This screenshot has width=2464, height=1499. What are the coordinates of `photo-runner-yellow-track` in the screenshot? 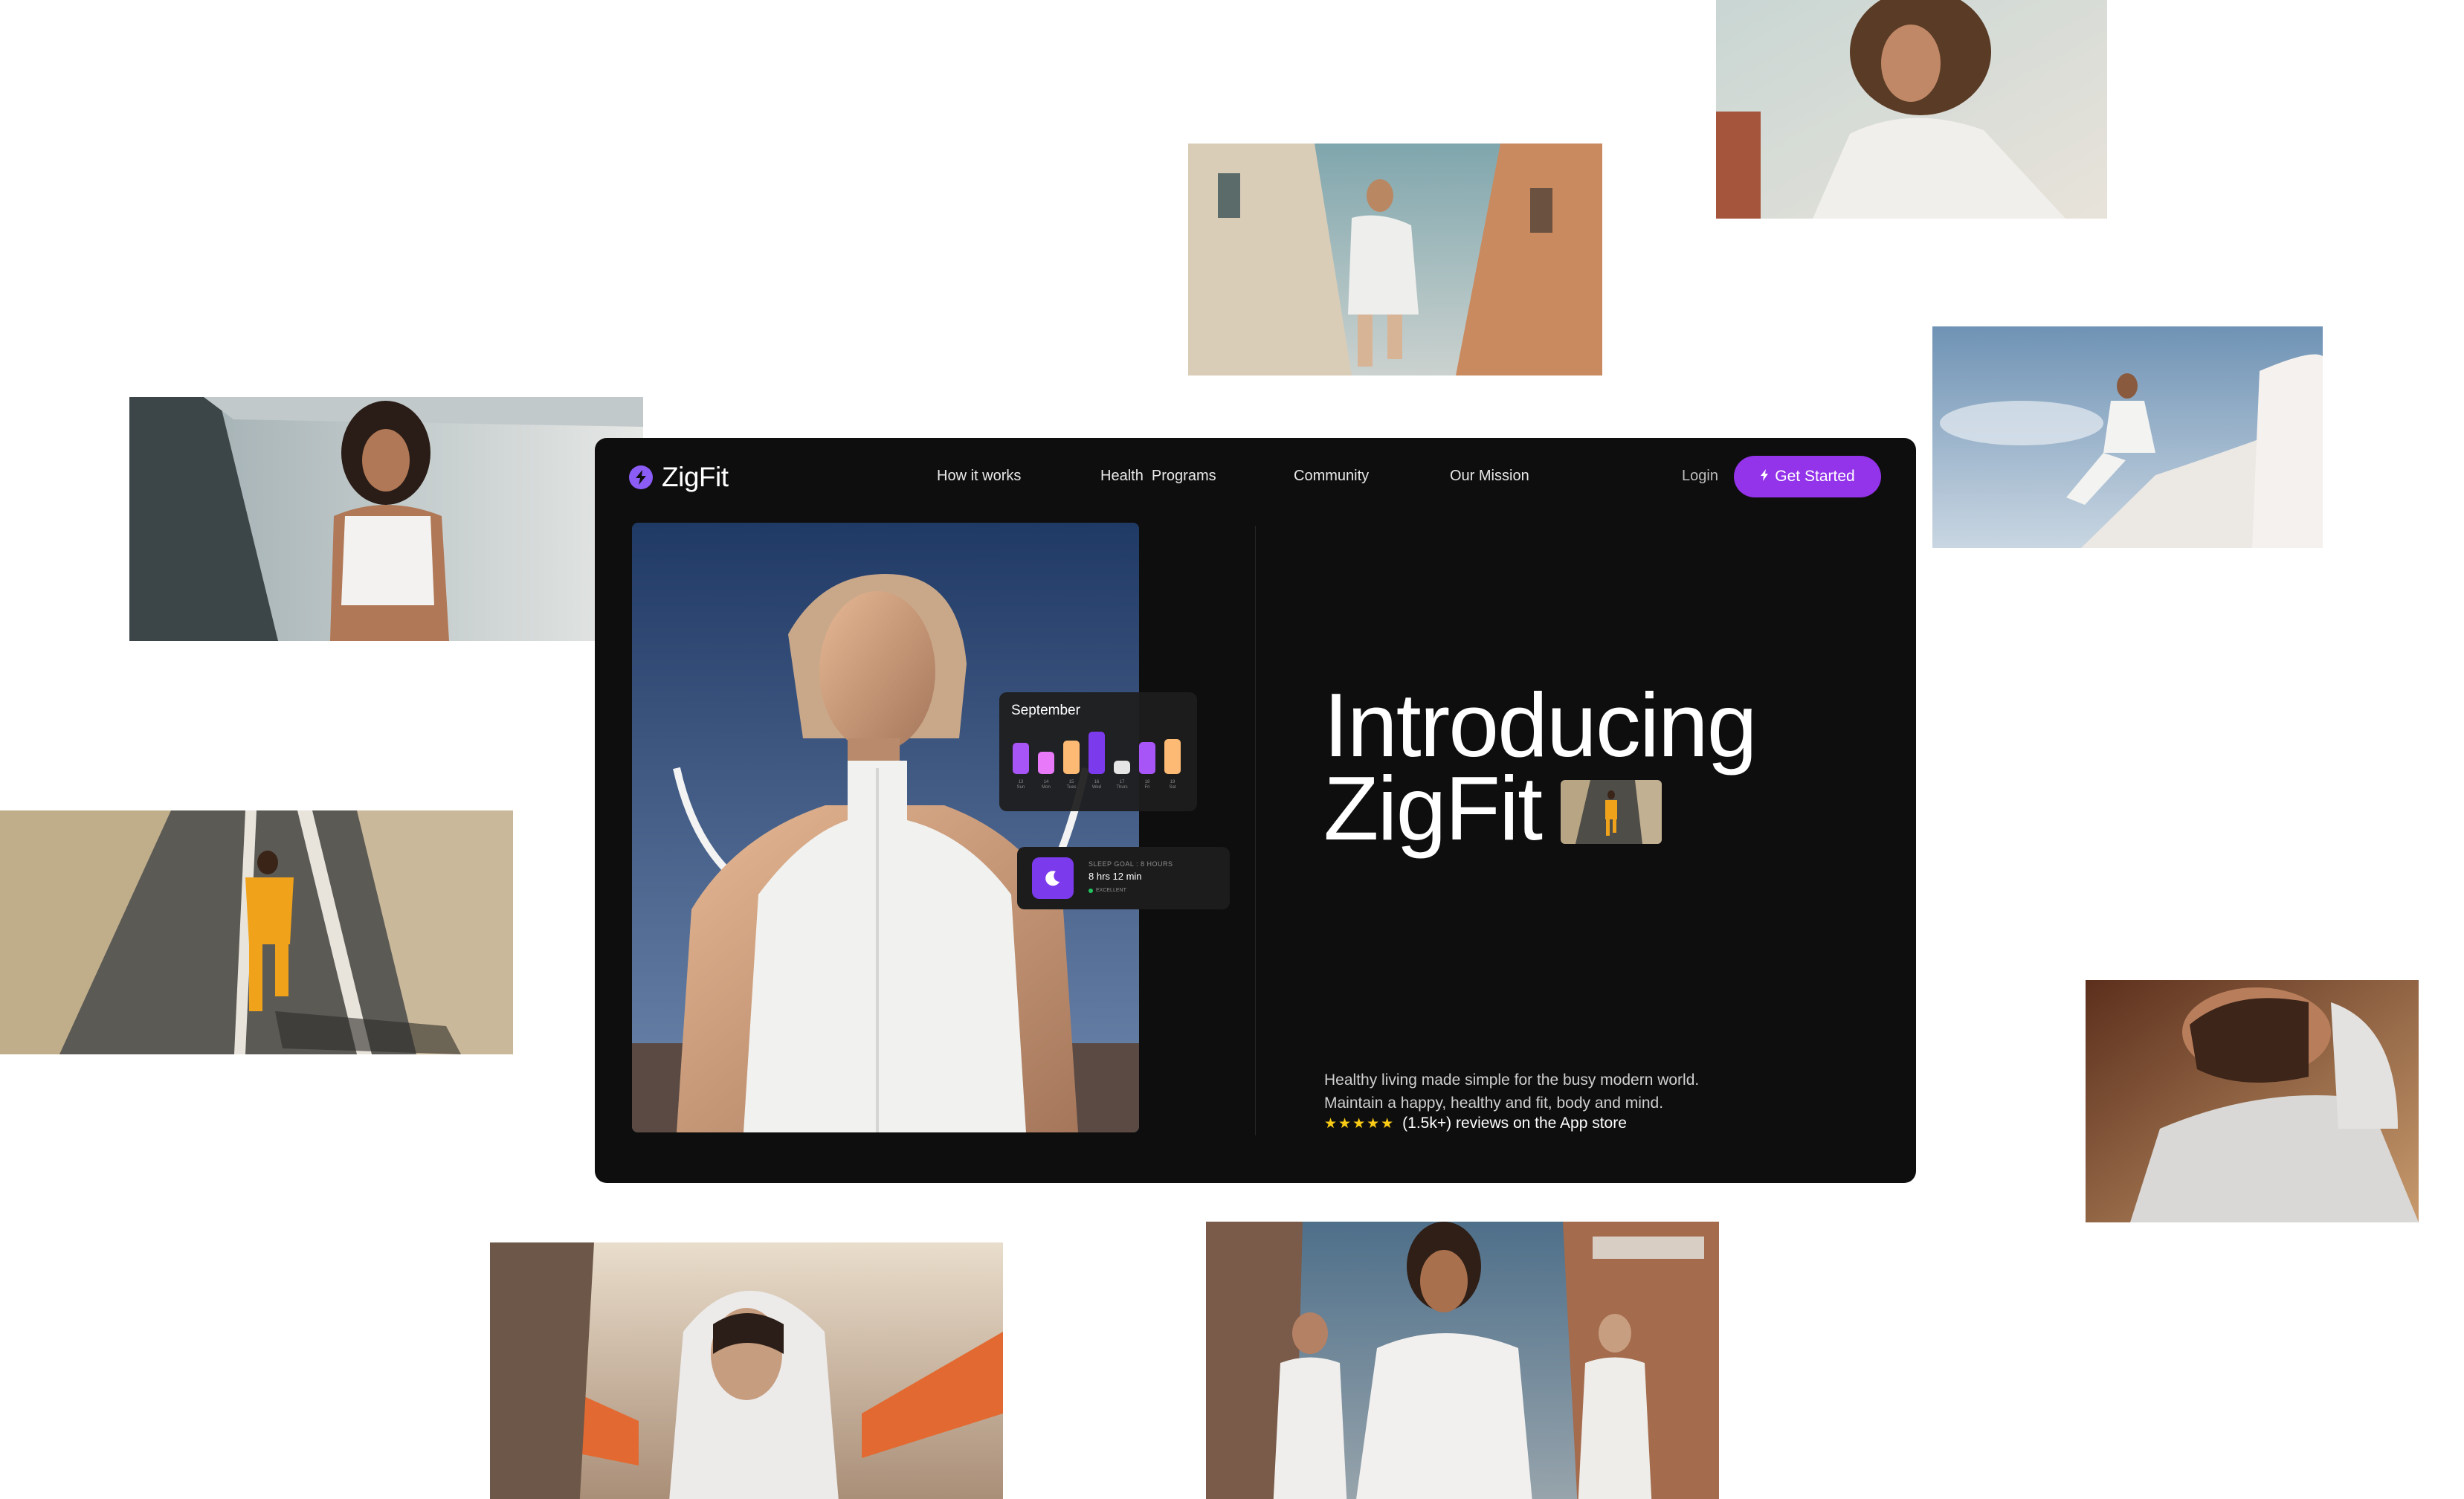 It's located at (256, 932).